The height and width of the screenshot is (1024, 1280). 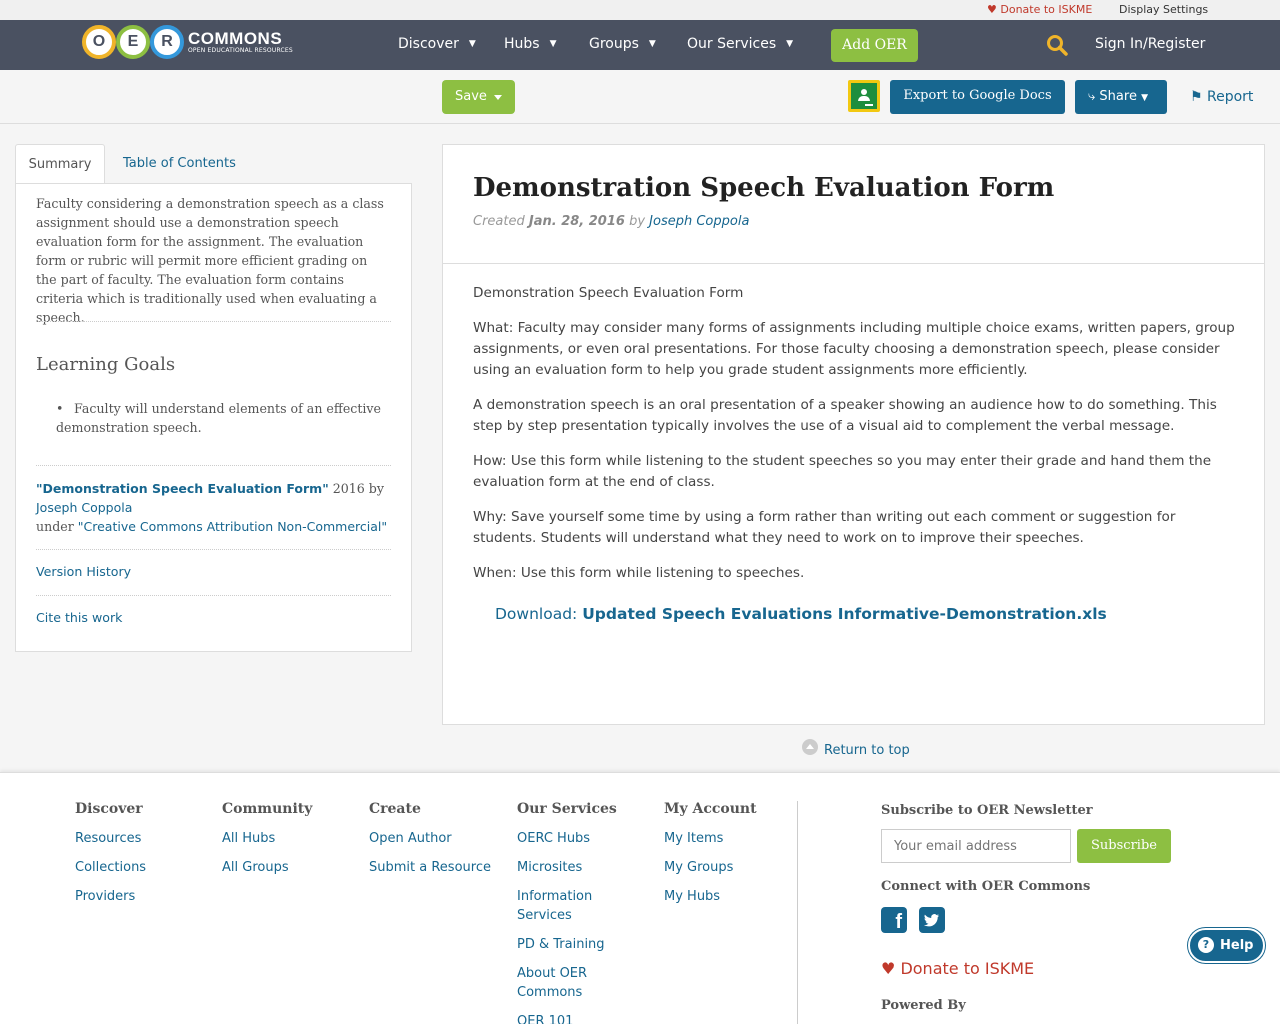 What do you see at coordinates (83, 571) in the screenshot?
I see `version-history-link: Version History` at bounding box center [83, 571].